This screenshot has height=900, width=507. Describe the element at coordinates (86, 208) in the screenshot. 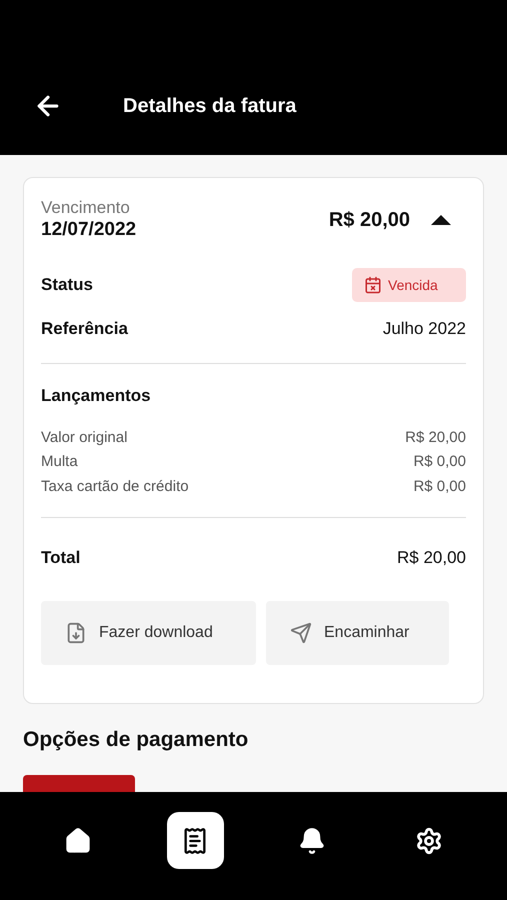

I see `due-label: Vencimento` at that location.